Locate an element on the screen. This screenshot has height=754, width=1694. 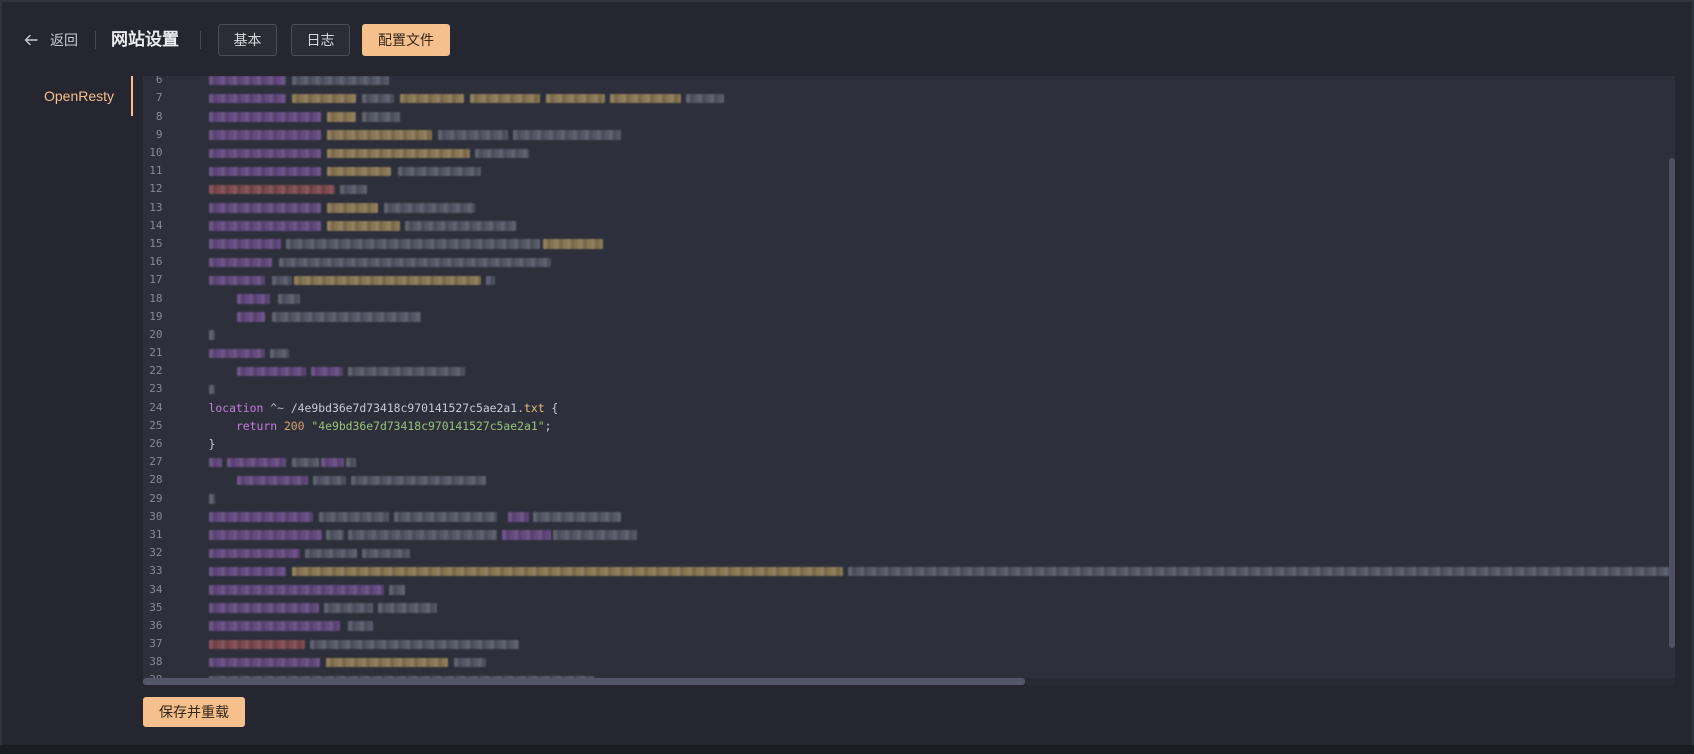
horizontal-scrollbar is located at coordinates (909, 681).